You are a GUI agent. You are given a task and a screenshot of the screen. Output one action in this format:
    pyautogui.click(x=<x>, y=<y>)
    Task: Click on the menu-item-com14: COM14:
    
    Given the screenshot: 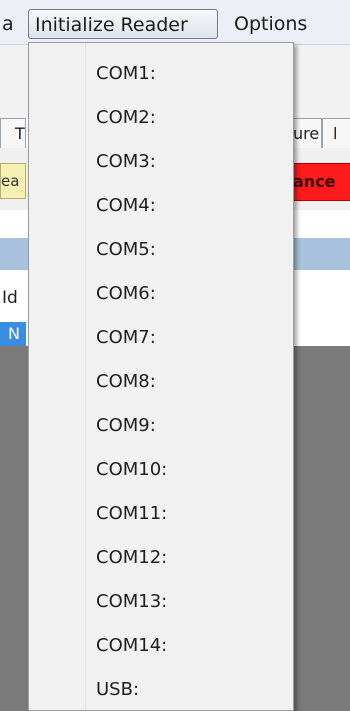 What is the action you would take?
    pyautogui.click(x=160, y=646)
    